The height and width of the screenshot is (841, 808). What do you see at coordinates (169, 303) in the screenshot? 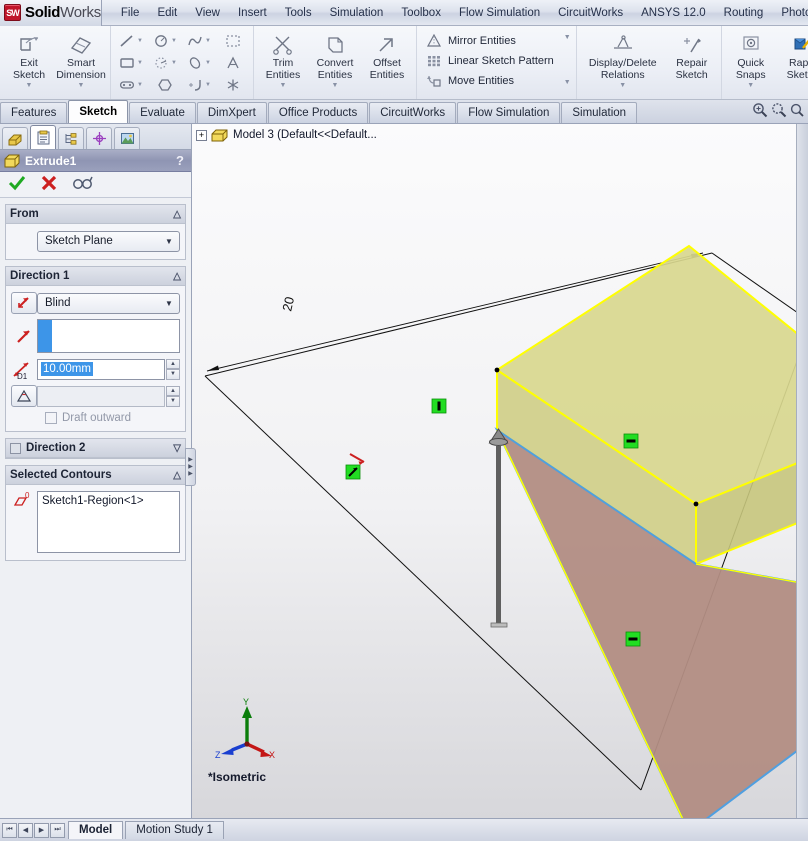
I see `chevron-down-icon: ▼` at bounding box center [169, 303].